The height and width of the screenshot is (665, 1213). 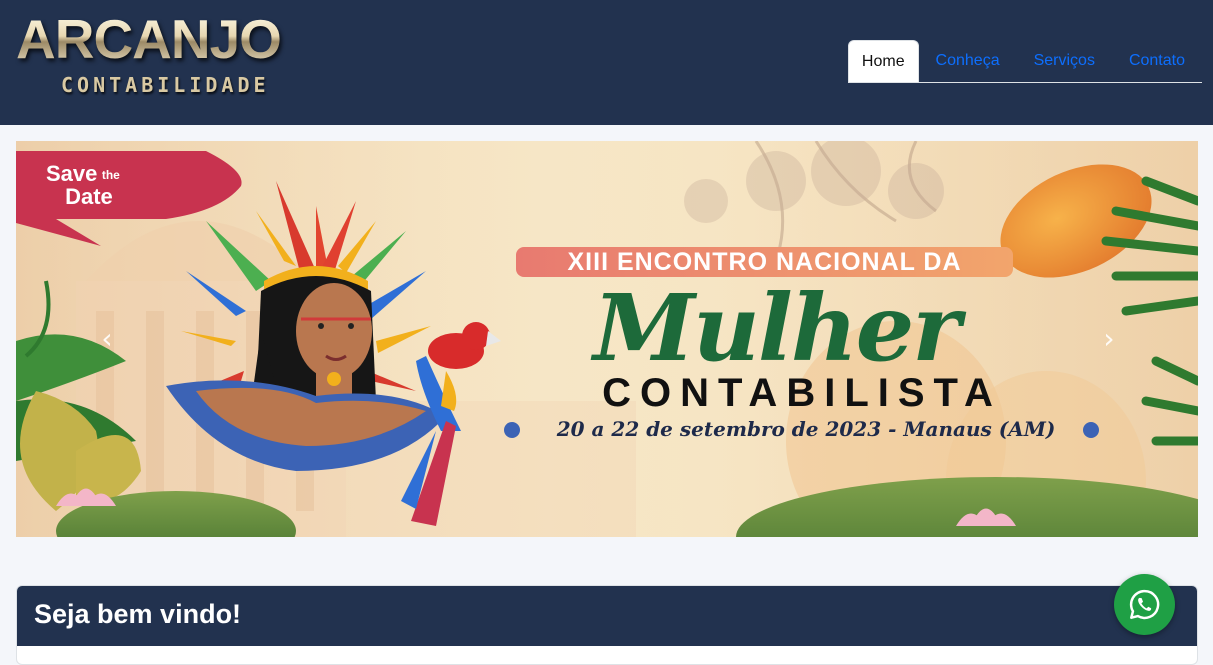 What do you see at coordinates (1064, 61) in the screenshot?
I see `tab-servicos: Serviços` at bounding box center [1064, 61].